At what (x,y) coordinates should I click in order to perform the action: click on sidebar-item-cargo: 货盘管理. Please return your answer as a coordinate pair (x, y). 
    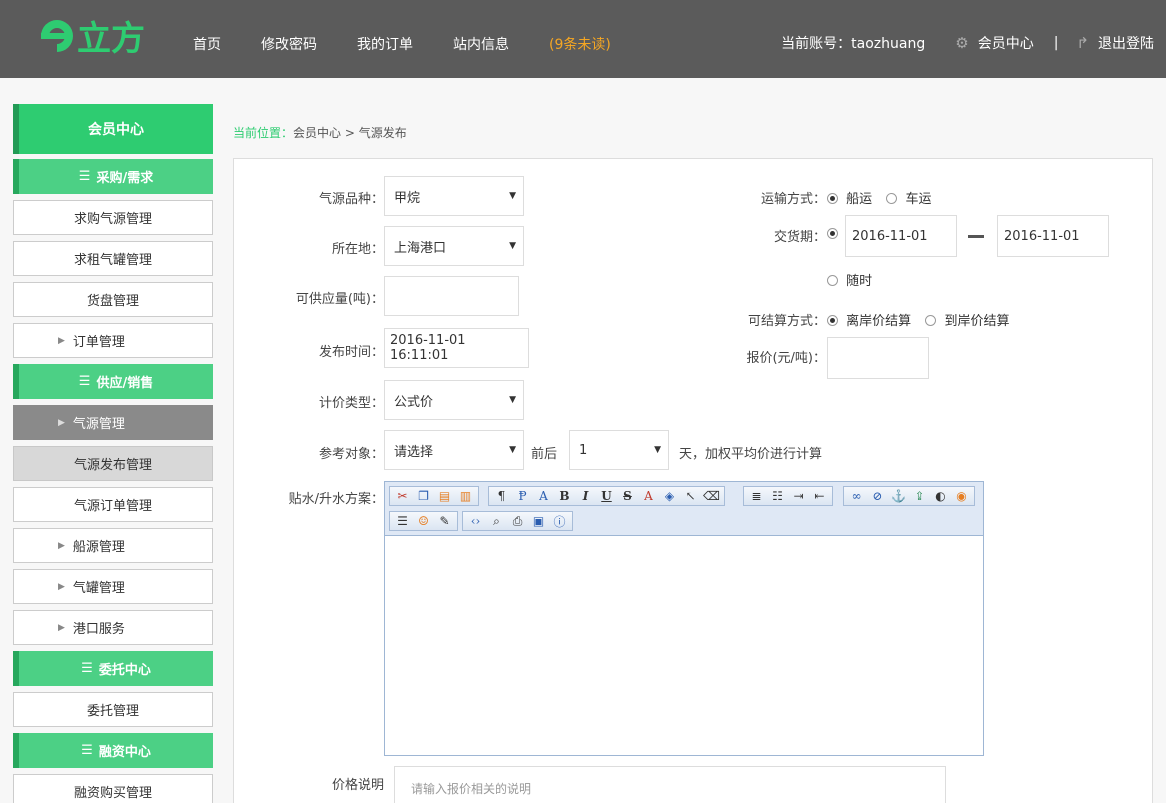
    Looking at the image, I should click on (113, 299).